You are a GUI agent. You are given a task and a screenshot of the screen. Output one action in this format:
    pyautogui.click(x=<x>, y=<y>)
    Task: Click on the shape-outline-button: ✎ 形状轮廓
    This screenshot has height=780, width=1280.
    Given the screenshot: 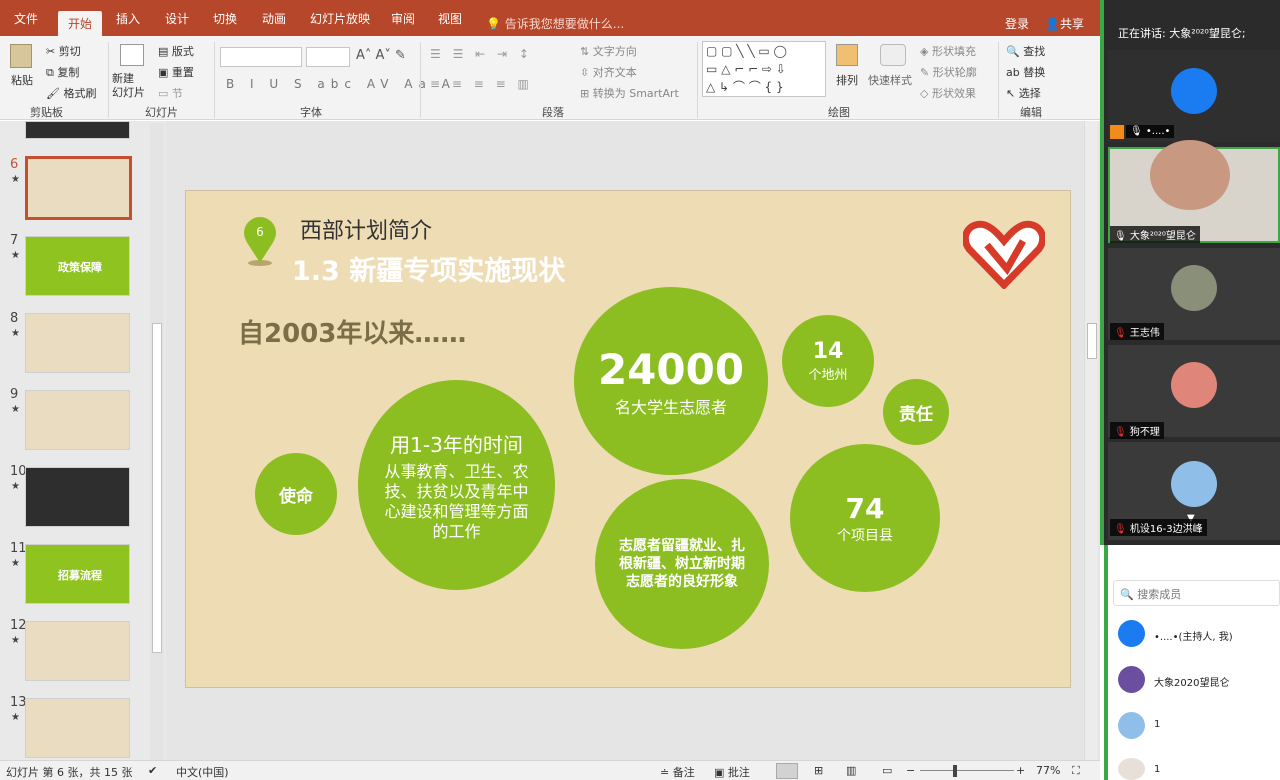 What is the action you would take?
    pyautogui.click(x=948, y=72)
    